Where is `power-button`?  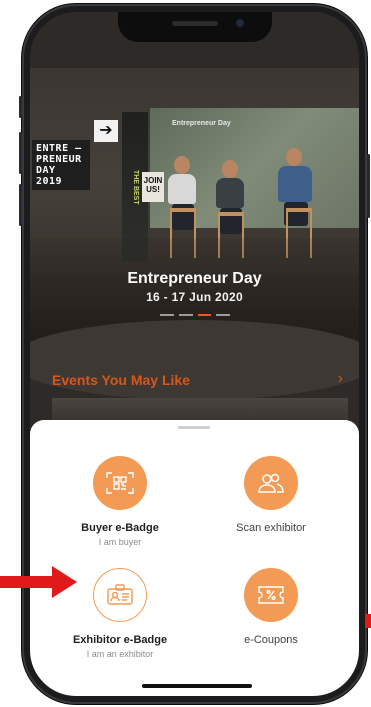 power-button is located at coordinates (368, 186).